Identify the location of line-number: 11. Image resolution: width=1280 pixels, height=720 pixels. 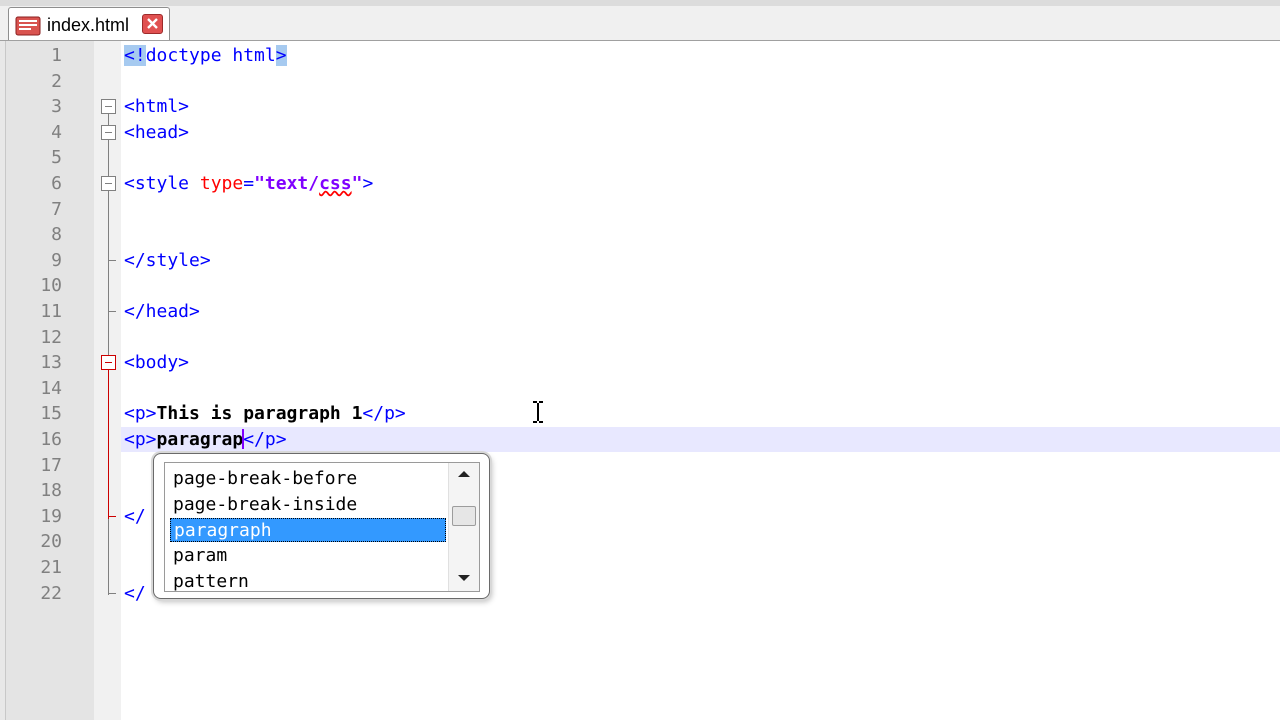
(51, 311).